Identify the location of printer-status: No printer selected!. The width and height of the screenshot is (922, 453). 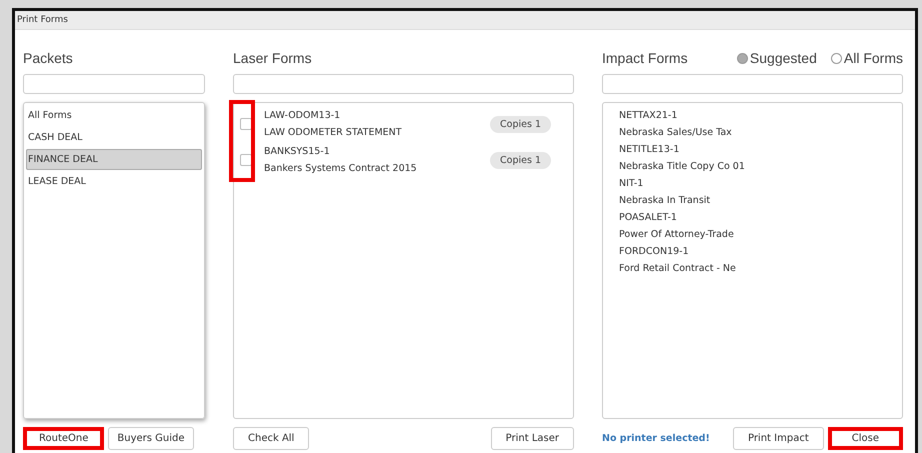
(656, 438).